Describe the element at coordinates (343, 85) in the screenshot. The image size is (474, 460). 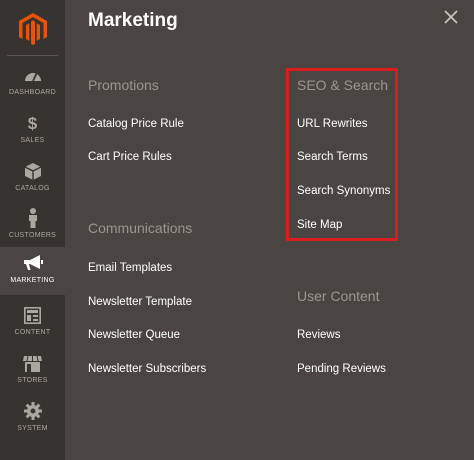
I see `section-title-seo-search: SEO & Search` at that location.